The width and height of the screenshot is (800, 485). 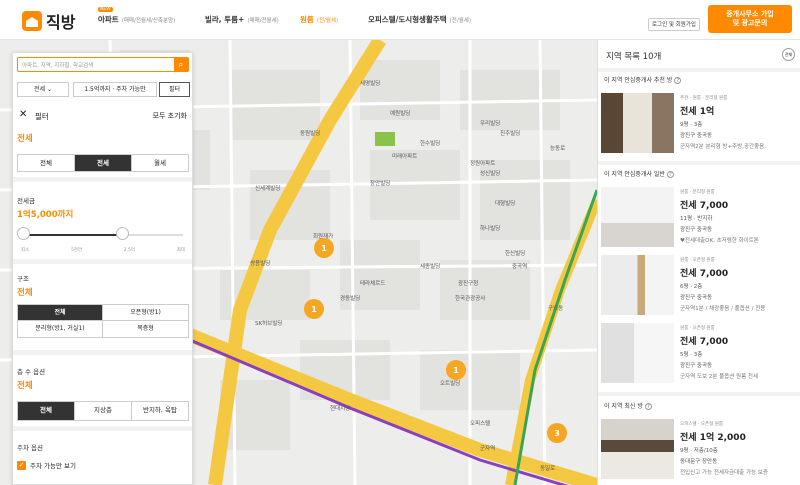 What do you see at coordinates (160, 411) in the screenshot?
I see `floor-option-basement: 반지하, 옥탑` at bounding box center [160, 411].